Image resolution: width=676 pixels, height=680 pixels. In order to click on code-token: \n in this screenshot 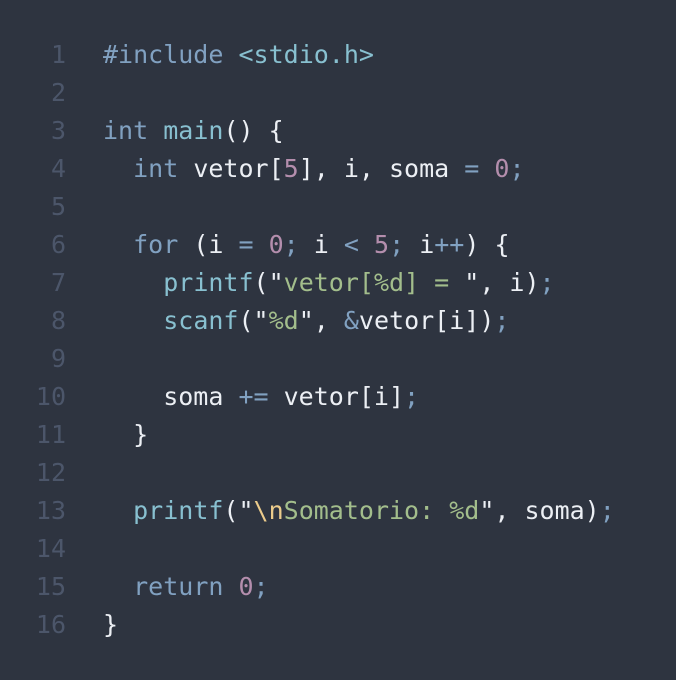, I will do `click(268, 510)`.